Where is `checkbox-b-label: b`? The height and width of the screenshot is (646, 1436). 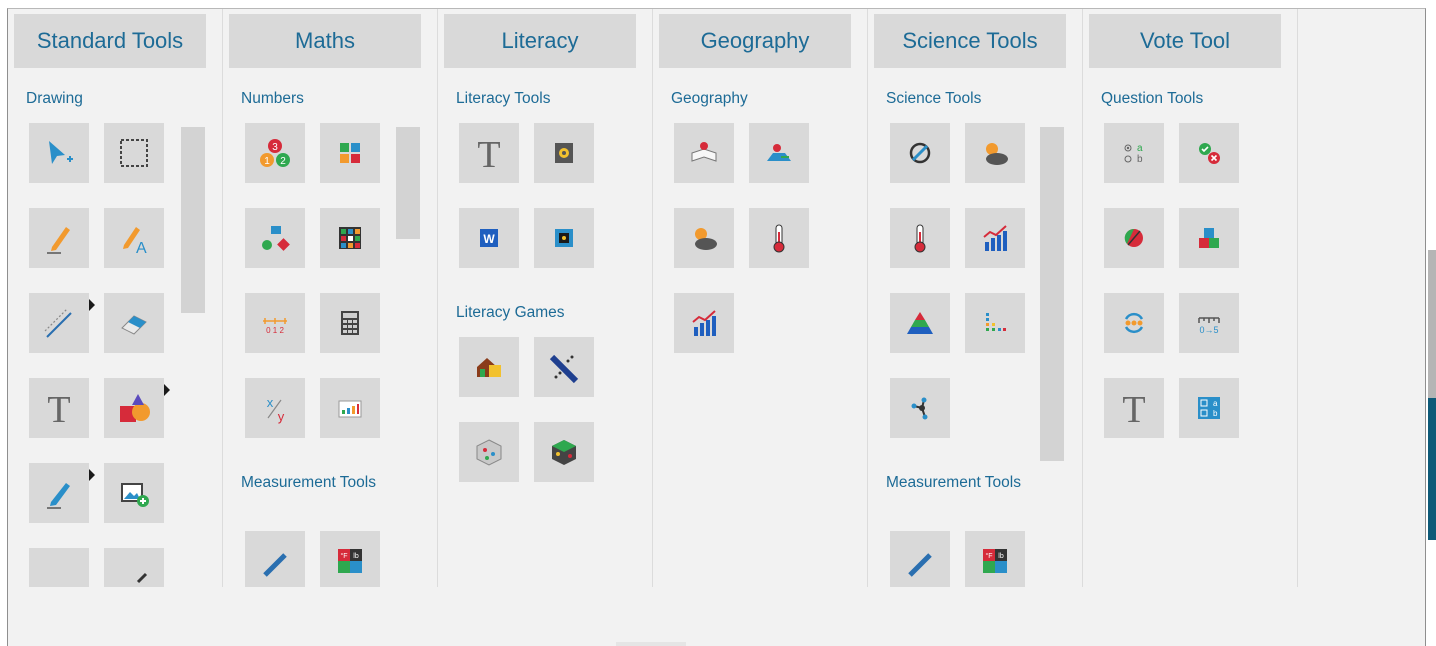
checkbox-b-label: b is located at coordinates (1215, 413).